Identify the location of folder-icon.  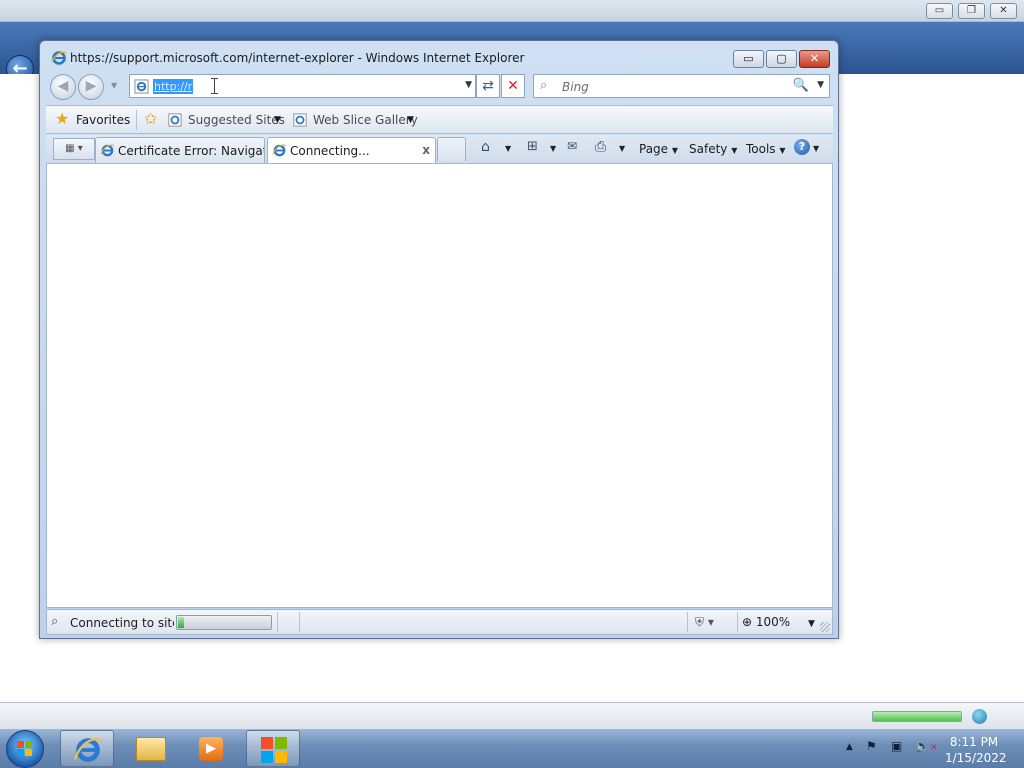
(151, 749).